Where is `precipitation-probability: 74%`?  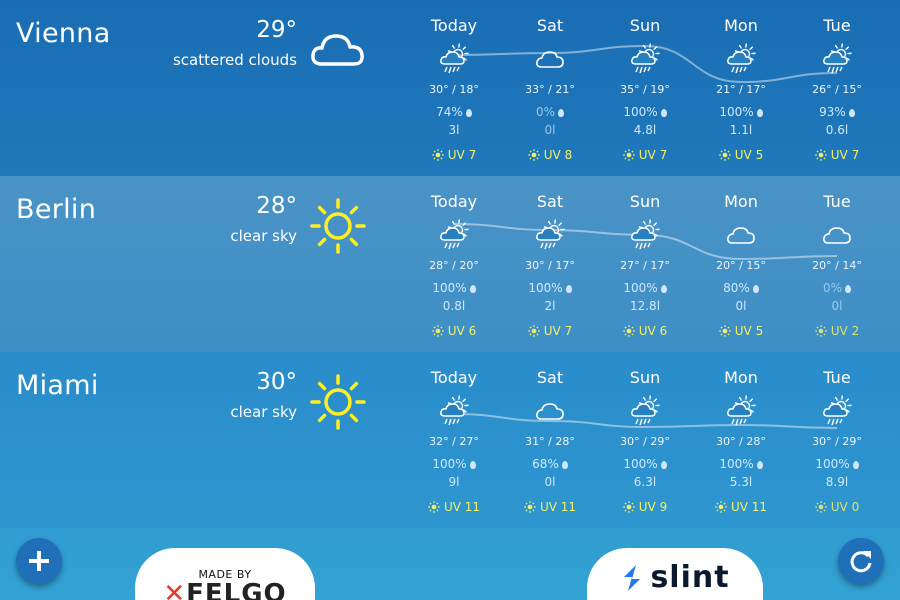 precipitation-probability: 74% is located at coordinates (454, 112).